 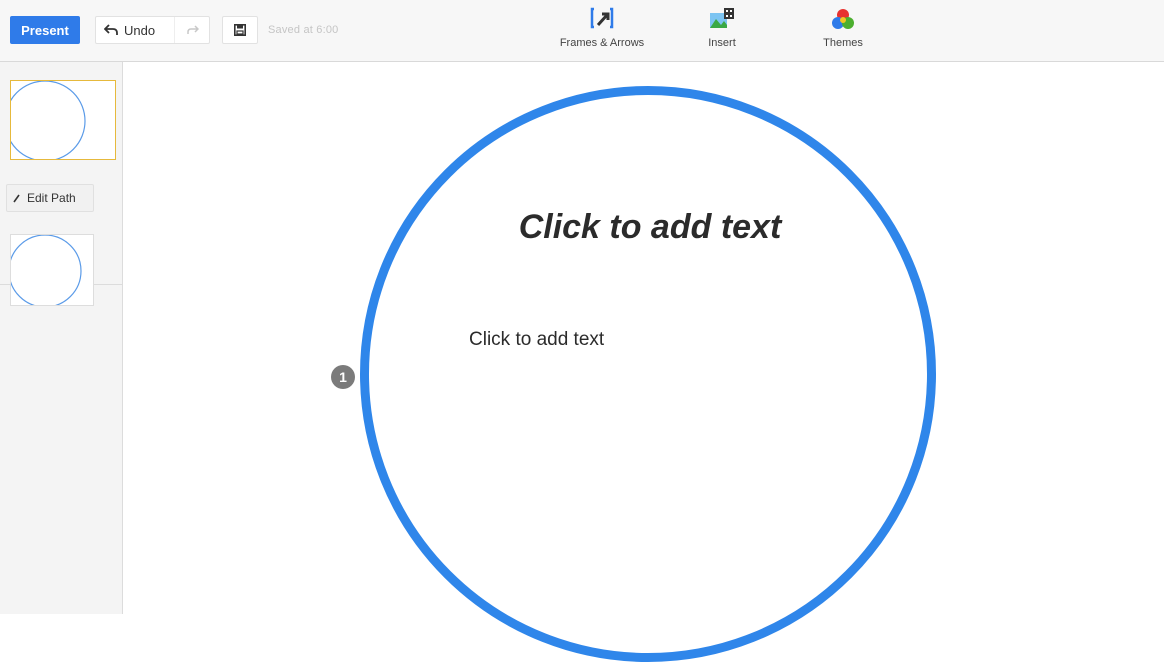 What do you see at coordinates (602, 31) in the screenshot?
I see `frames-arrows-tool: Frames & Arrows` at bounding box center [602, 31].